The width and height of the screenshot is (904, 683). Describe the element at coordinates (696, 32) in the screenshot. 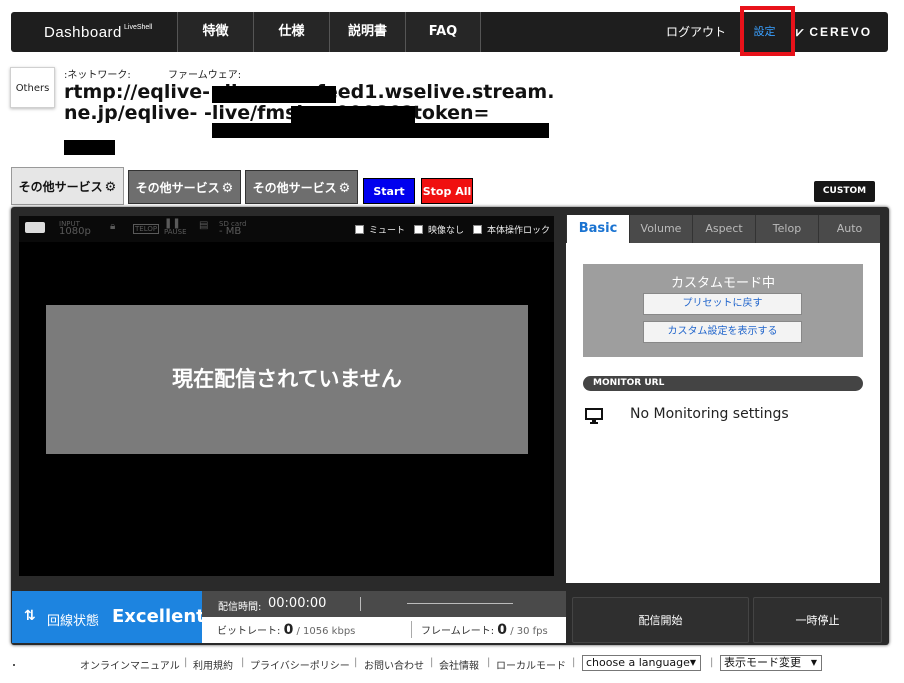

I see `logout-link: ログアウト` at that location.